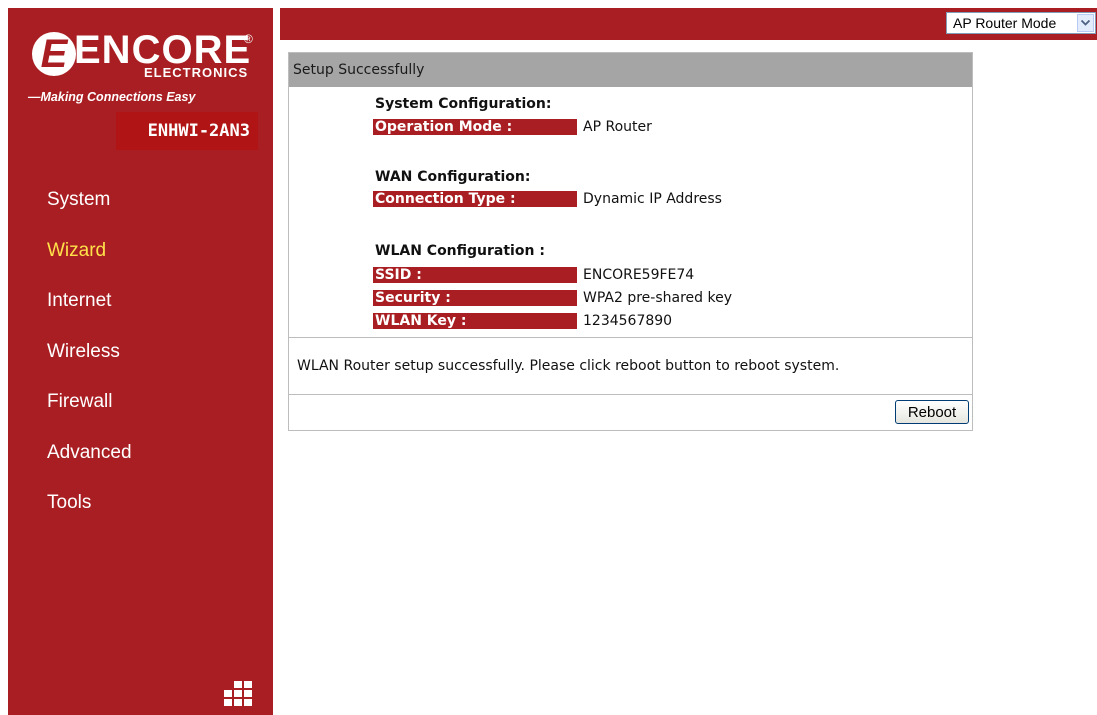 Image resolution: width=1097 pixels, height=715 pixels. Describe the element at coordinates (453, 177) in the screenshot. I see `wan-config-title: WAN Configuration:` at that location.